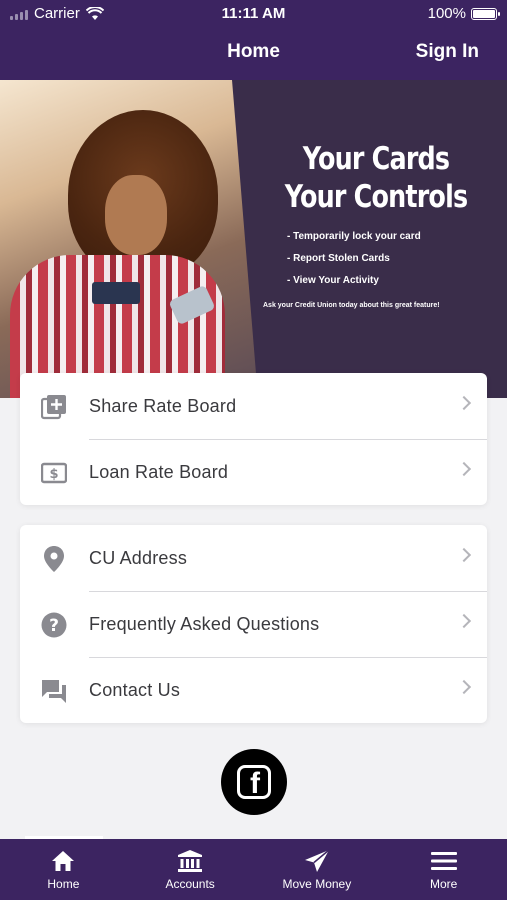 This screenshot has height=900, width=507. I want to click on contact-us-item: Contact Us, so click(253, 690).